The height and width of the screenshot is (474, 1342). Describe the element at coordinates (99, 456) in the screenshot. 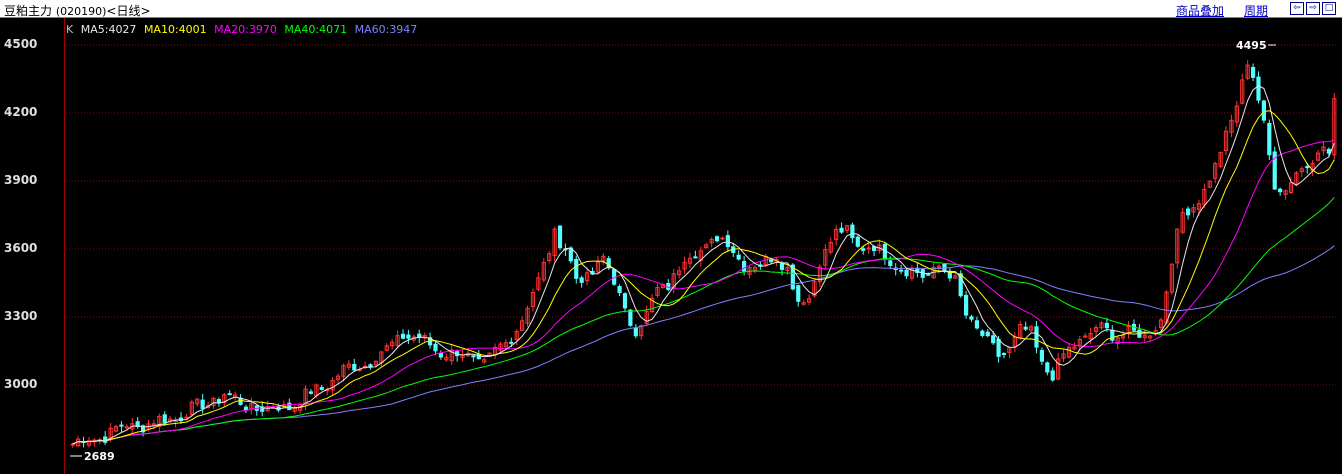

I see `low-price-label: 2689` at that location.